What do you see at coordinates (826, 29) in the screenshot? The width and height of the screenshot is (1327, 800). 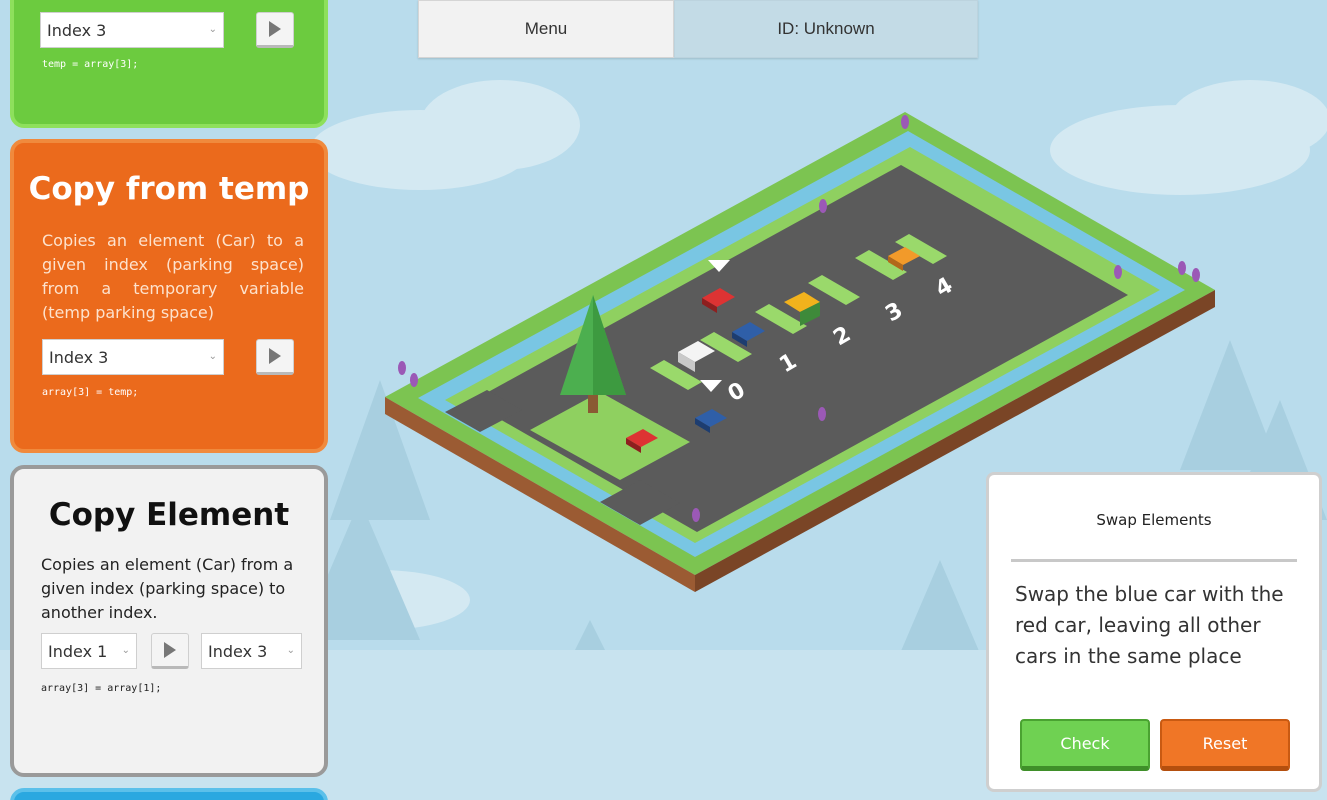 I see `user-id-label: ID: Unknown` at bounding box center [826, 29].